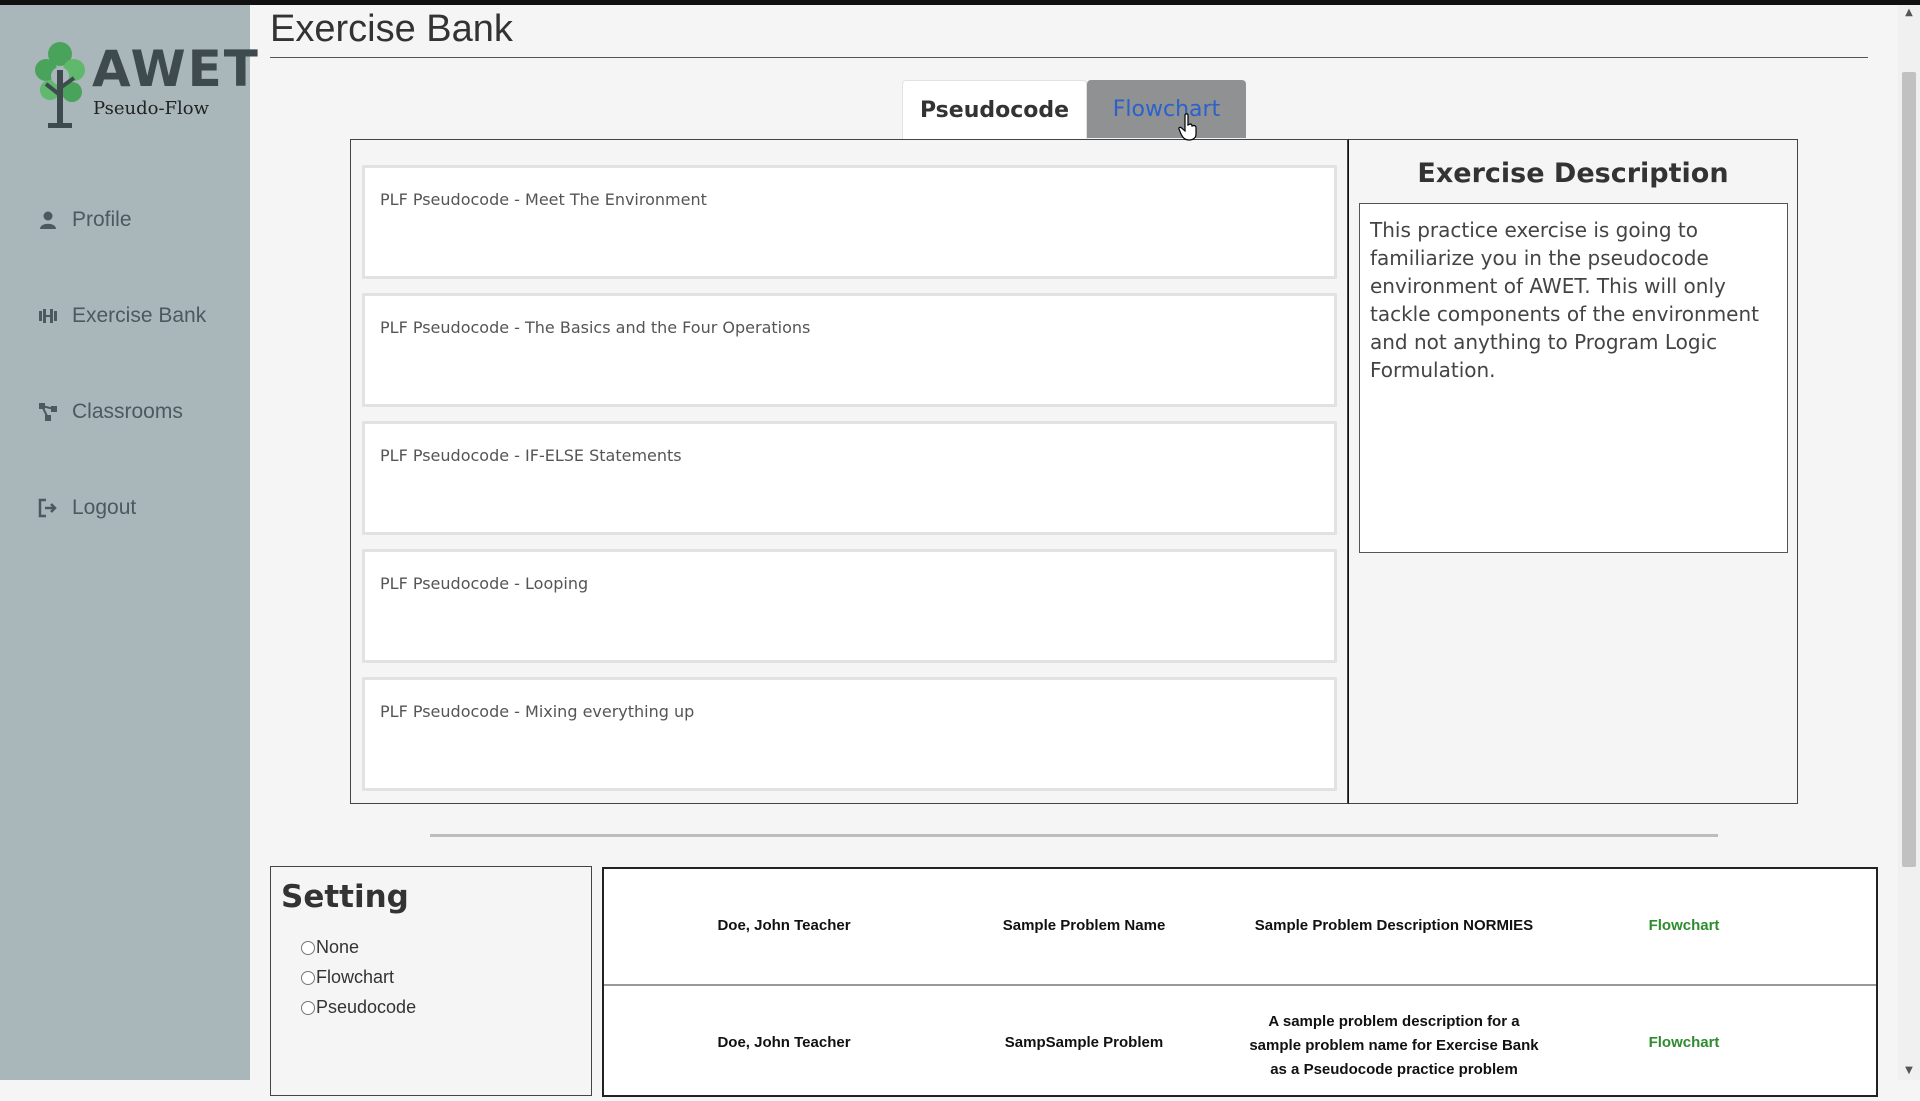  What do you see at coordinates (431, 981) in the screenshot?
I see `setting-panel: Setting None Flowchart Pseudocode` at bounding box center [431, 981].